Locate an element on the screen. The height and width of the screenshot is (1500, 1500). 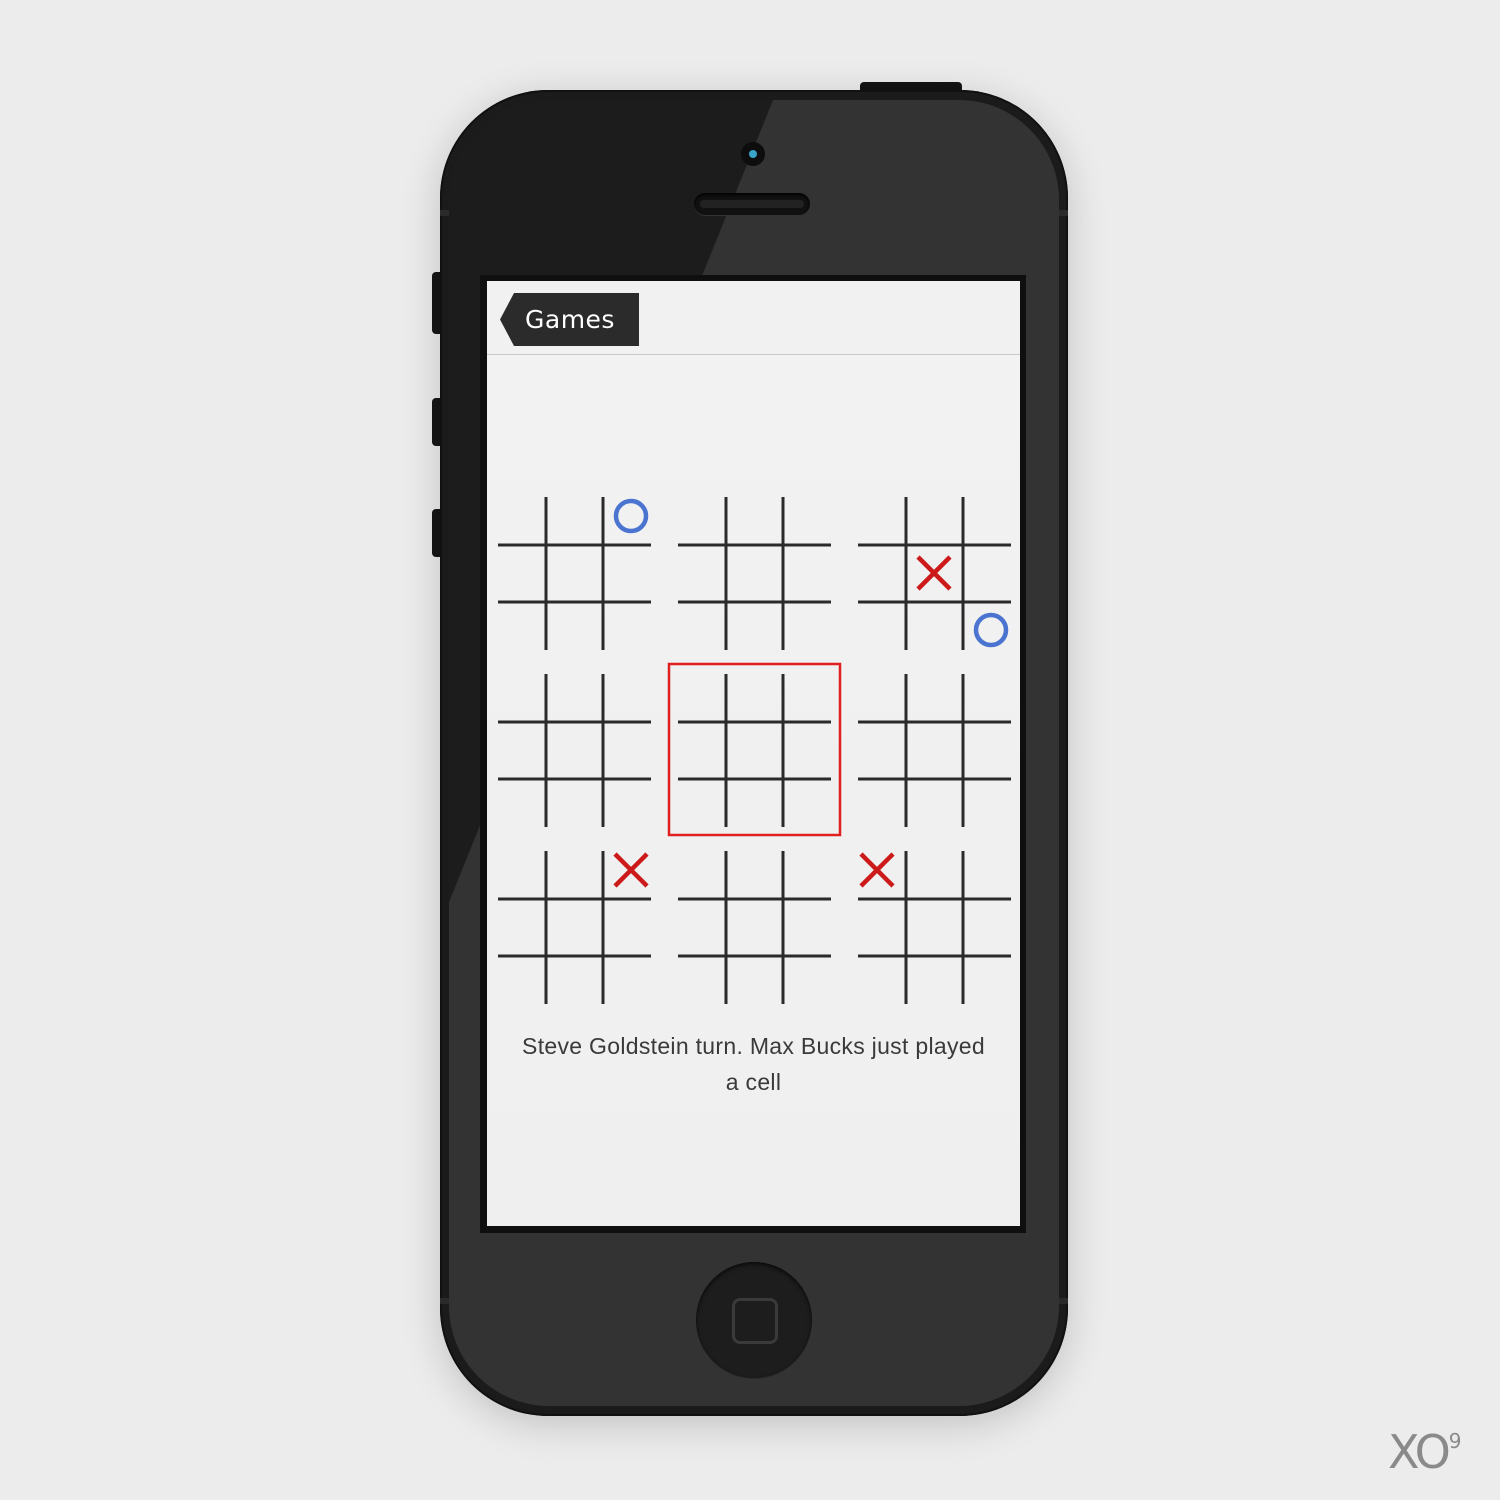
front-camera-icon is located at coordinates (753, 154).